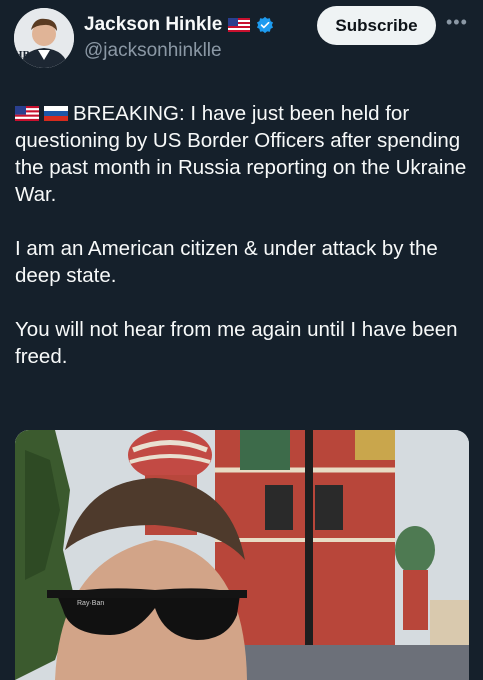 Image resolution: width=483 pixels, height=680 pixels. Describe the element at coordinates (56, 111) in the screenshot. I see `russia-flag-icon` at that location.